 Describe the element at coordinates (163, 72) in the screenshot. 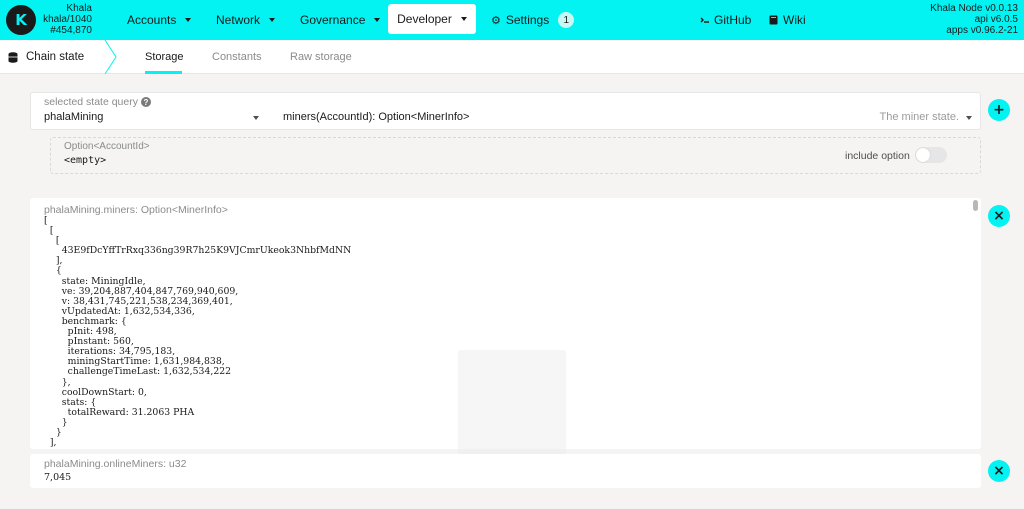

I see `active-tab-indicator` at that location.